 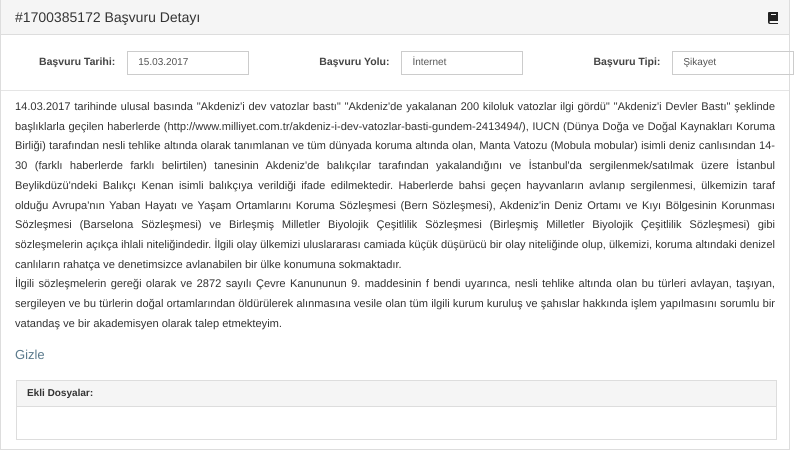 What do you see at coordinates (733, 62) in the screenshot?
I see `input-field: Şikayet` at bounding box center [733, 62].